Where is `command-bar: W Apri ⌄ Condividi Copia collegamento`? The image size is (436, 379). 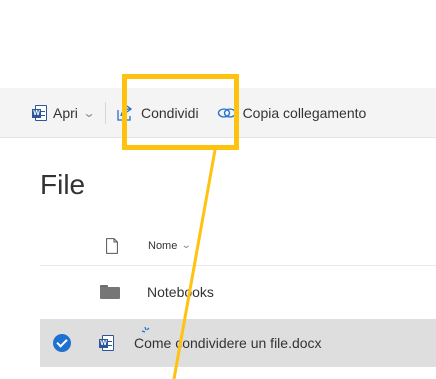 command-bar: W Apri ⌄ Condividi Copia collegamento is located at coordinates (218, 113).